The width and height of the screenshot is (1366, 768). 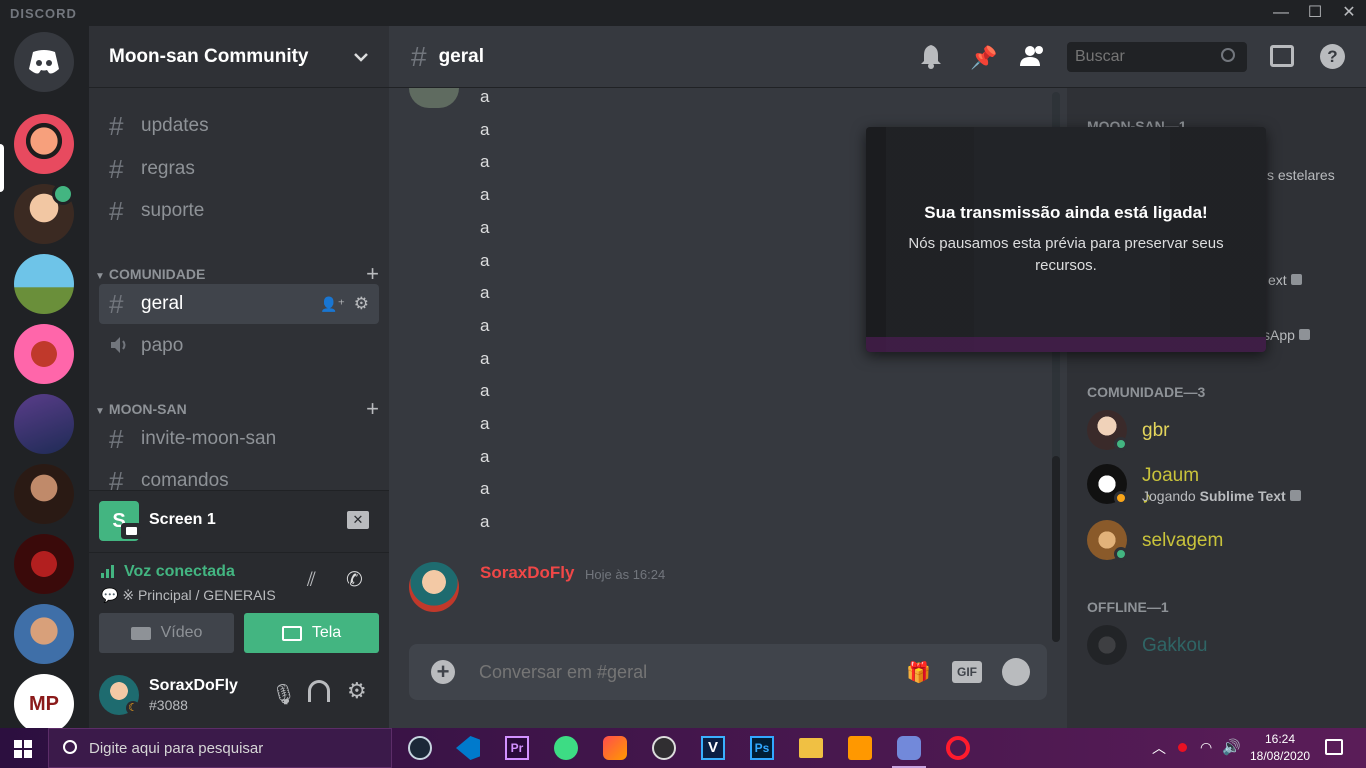 What do you see at coordinates (239, 304) in the screenshot?
I see `channel-geral: # geral 👤⁺ ⚙` at bounding box center [239, 304].